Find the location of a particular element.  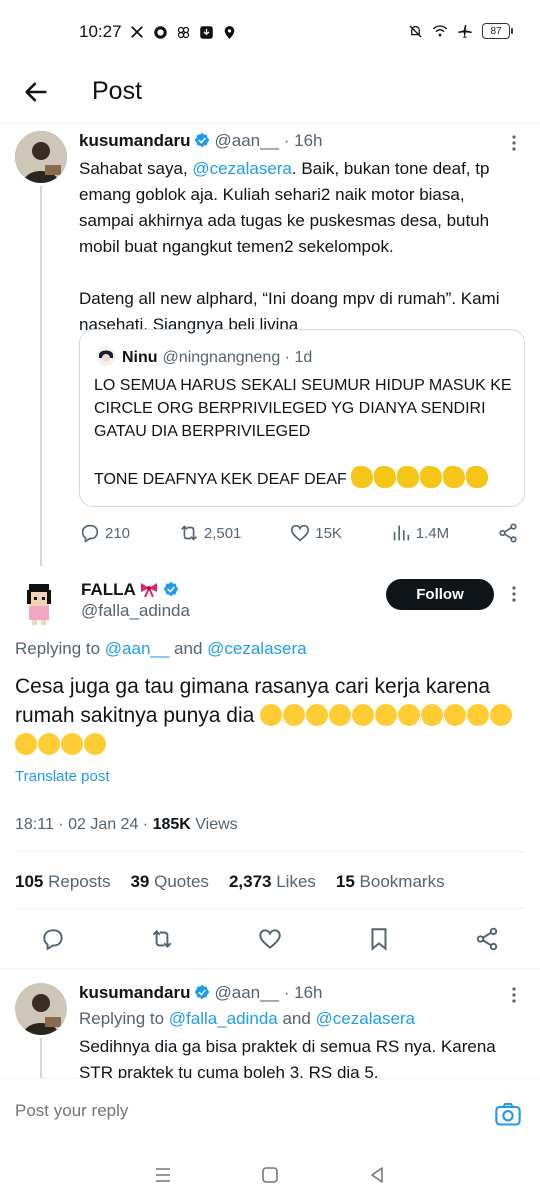

bookmark-button is located at coordinates (379, 941).